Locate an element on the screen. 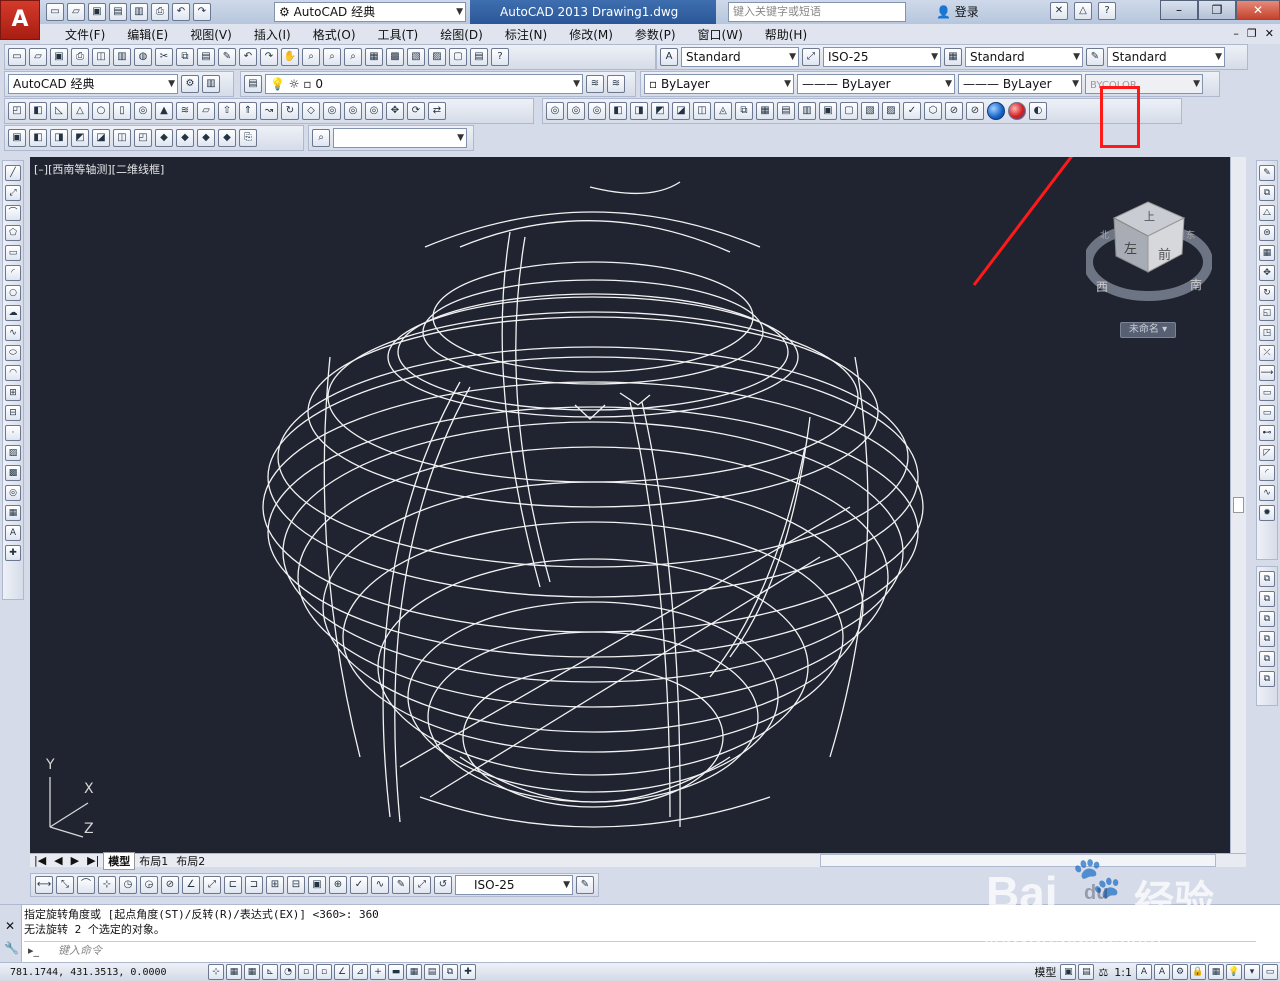 The height and width of the screenshot is (981, 1280). login-button: 👤 登录 is located at coordinates (957, 12).